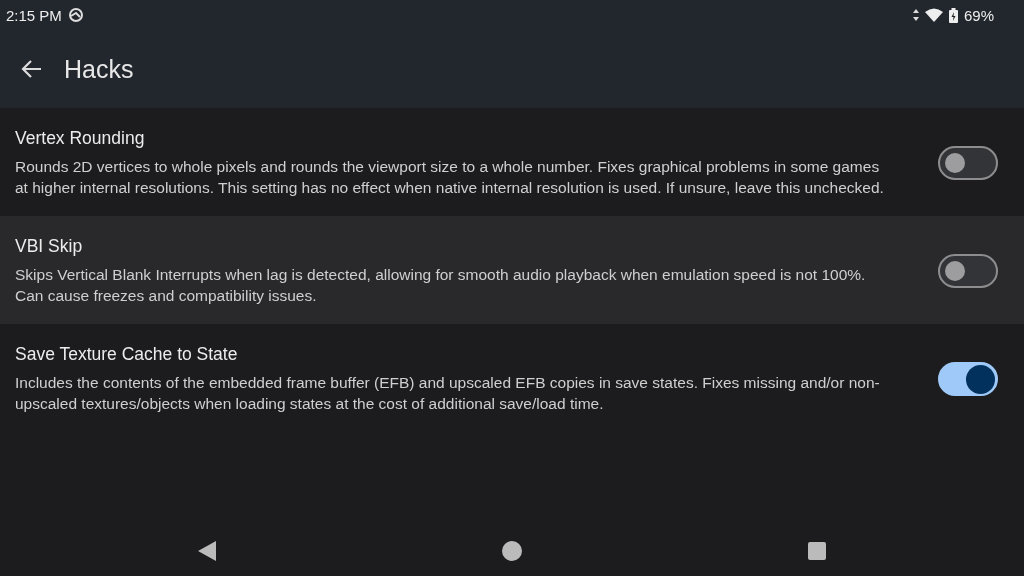  I want to click on setting-description: Includes the contents of the embedded frame buffer (EFB) and upscaled EFB copies in save states. Fixes missing and/or non-upscaled textures/objects when loading states at the cost of additional save/load time., so click(448, 393).